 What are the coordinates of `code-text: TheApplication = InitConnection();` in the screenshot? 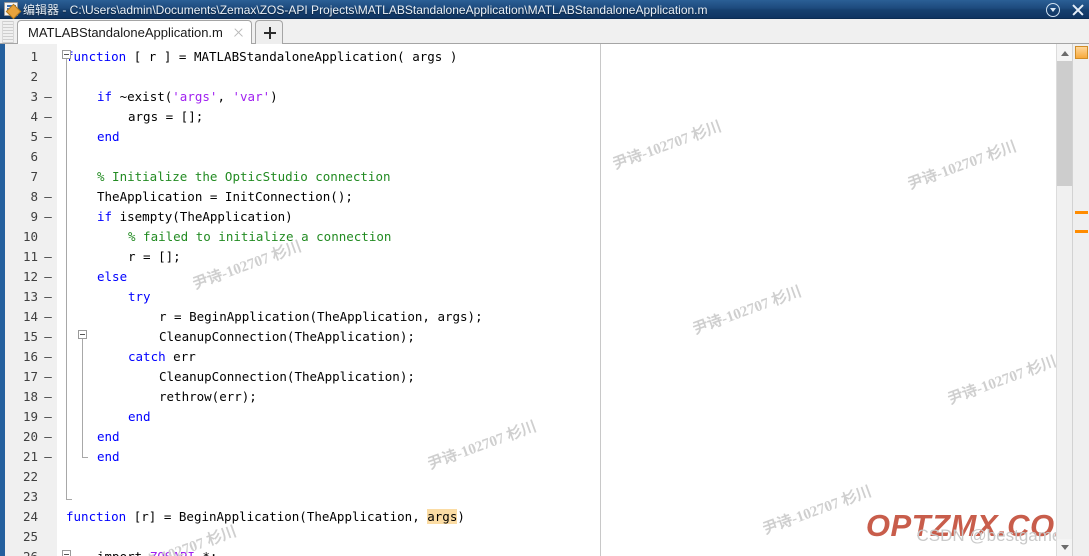 It's located at (225, 197).